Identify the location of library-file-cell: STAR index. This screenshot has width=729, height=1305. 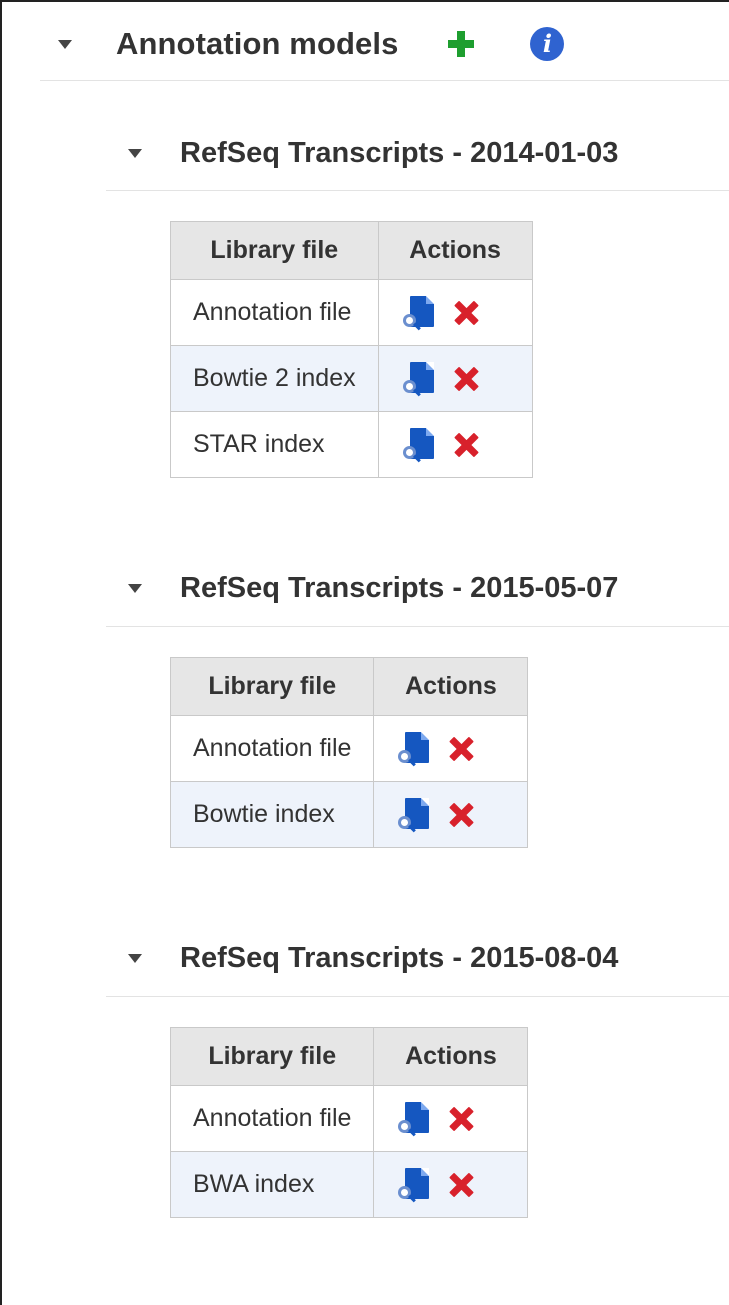
(274, 444).